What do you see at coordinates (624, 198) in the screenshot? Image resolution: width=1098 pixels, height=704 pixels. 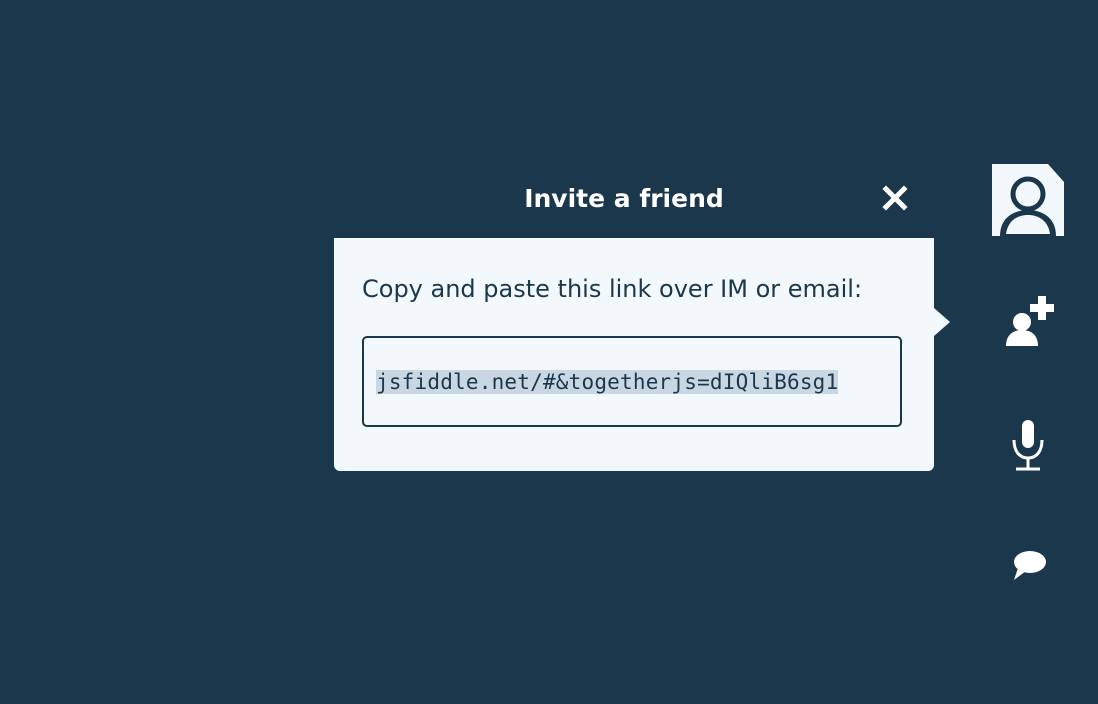 I see `dialog-title: Invite a friend` at bounding box center [624, 198].